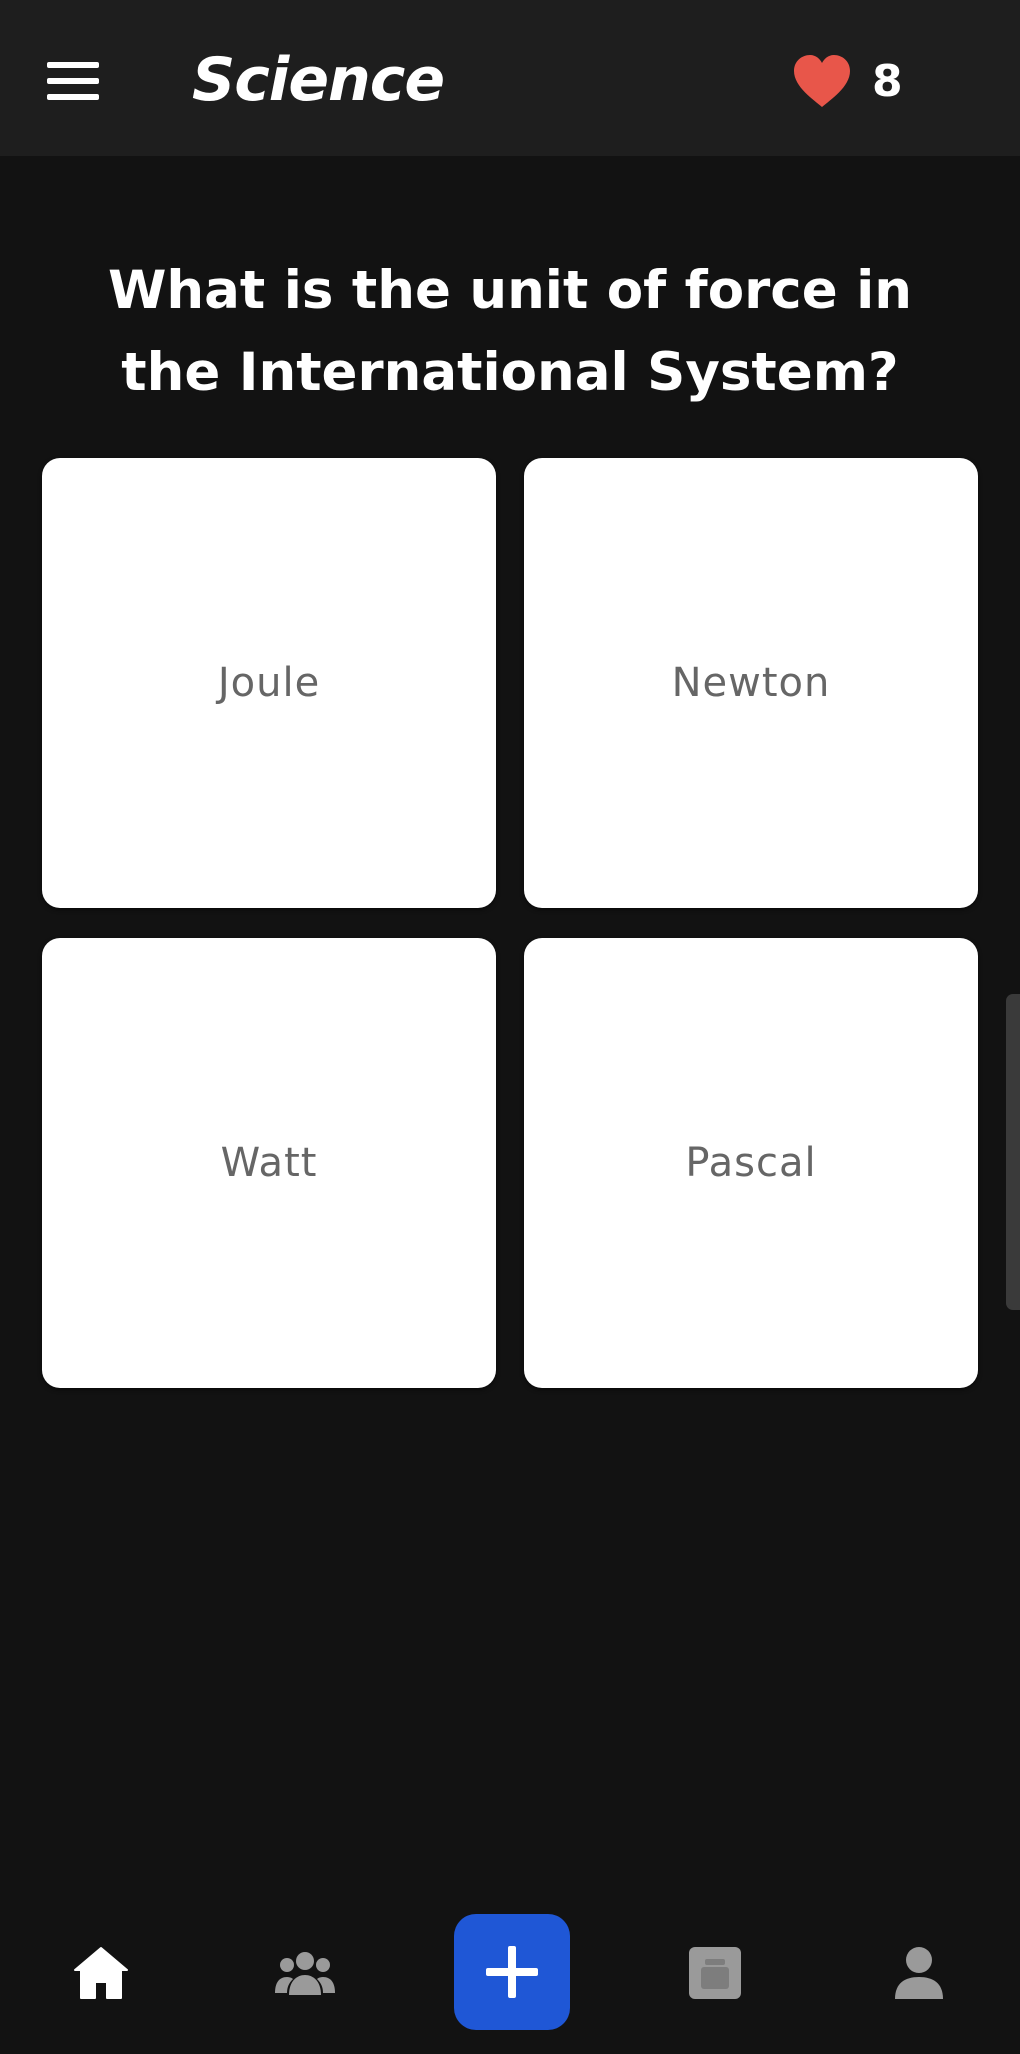 Image resolution: width=1020 pixels, height=2054 pixels. Describe the element at coordinates (822, 81) in the screenshot. I see `heart-icon` at that location.